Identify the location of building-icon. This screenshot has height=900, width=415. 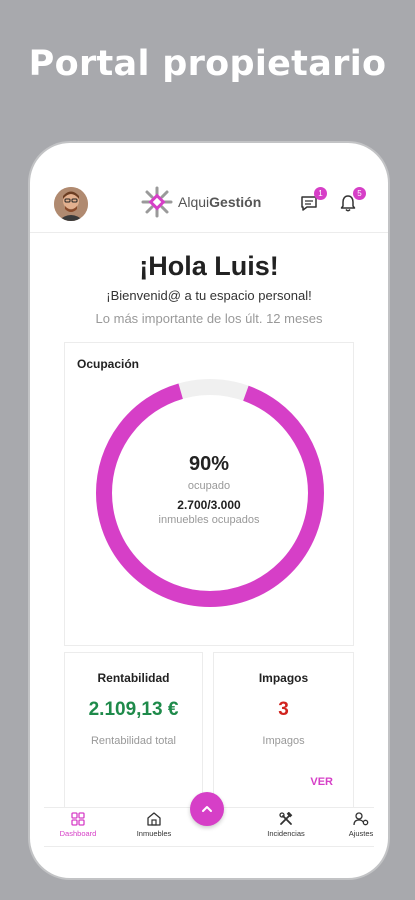
(154, 819).